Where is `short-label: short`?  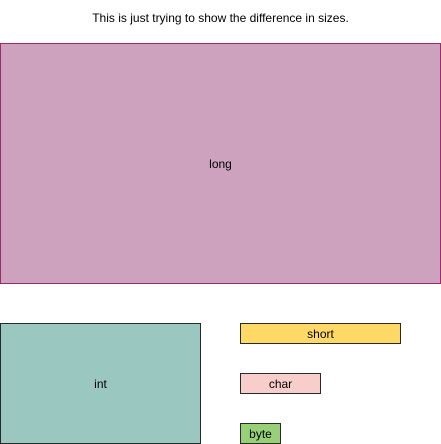
short-label: short is located at coordinates (320, 333).